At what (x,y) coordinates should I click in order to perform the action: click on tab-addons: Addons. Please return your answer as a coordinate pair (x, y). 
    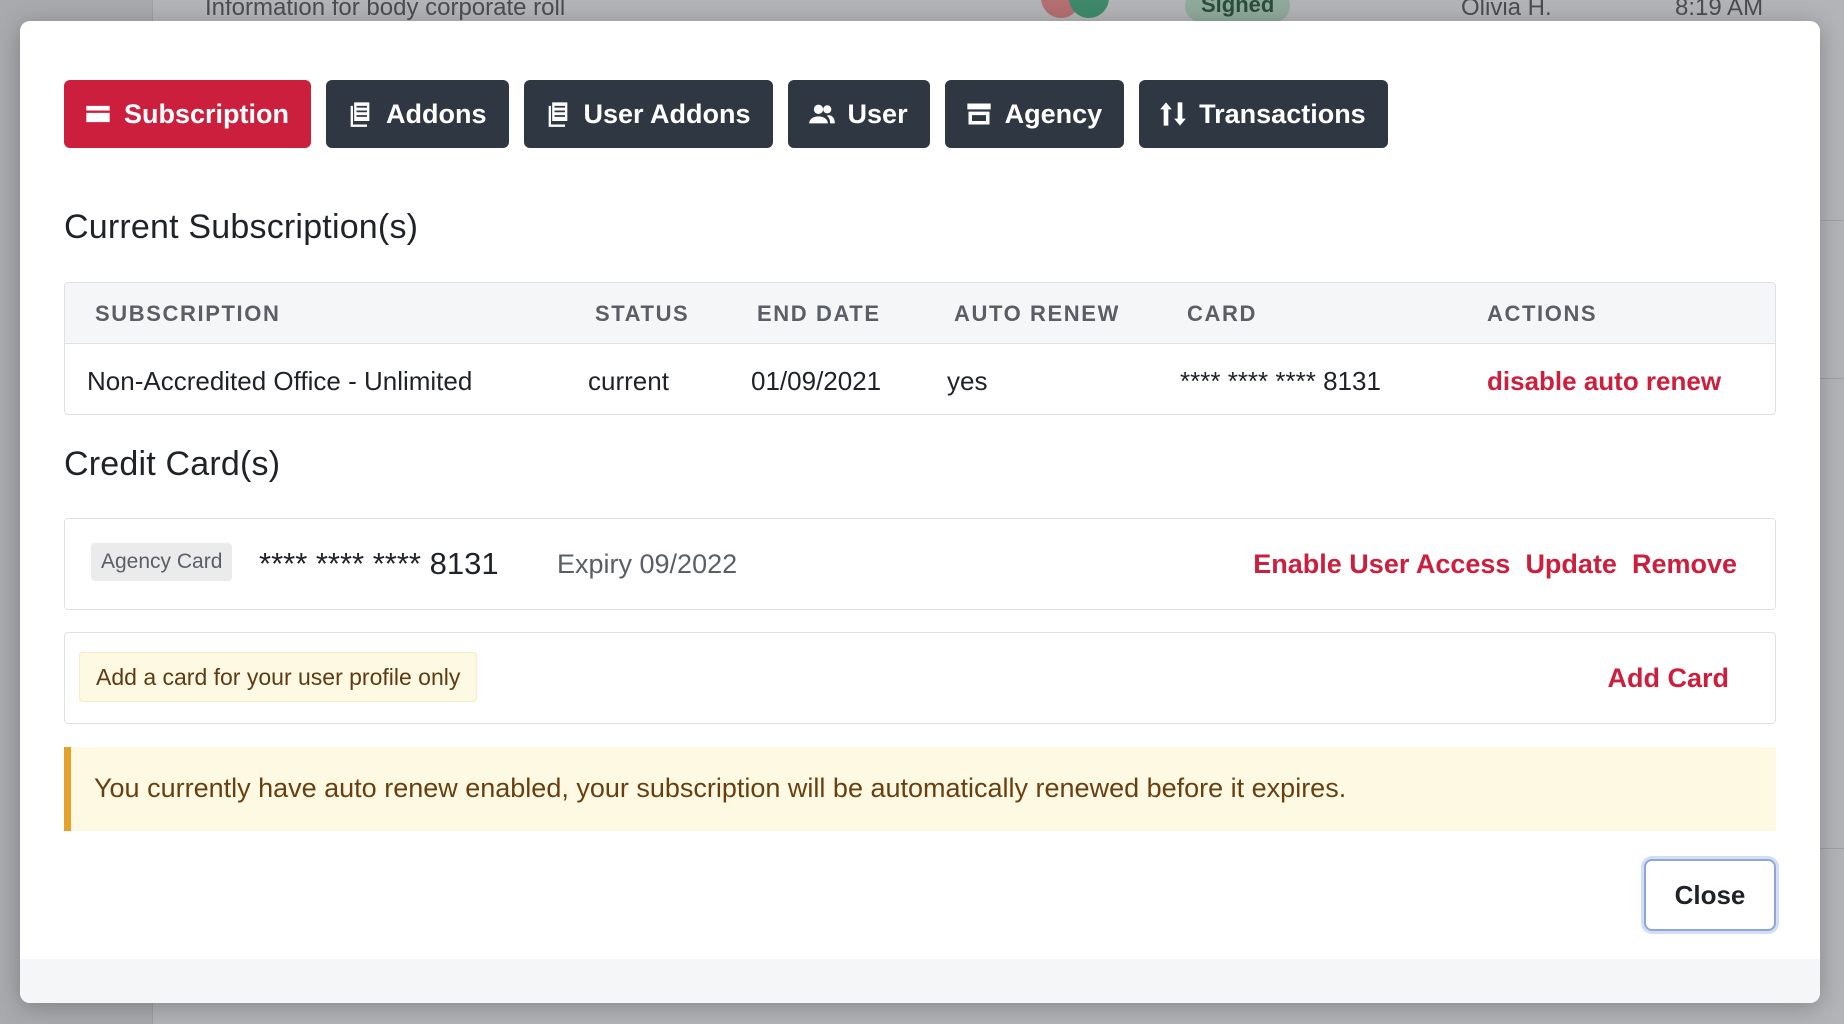
    Looking at the image, I should click on (417, 114).